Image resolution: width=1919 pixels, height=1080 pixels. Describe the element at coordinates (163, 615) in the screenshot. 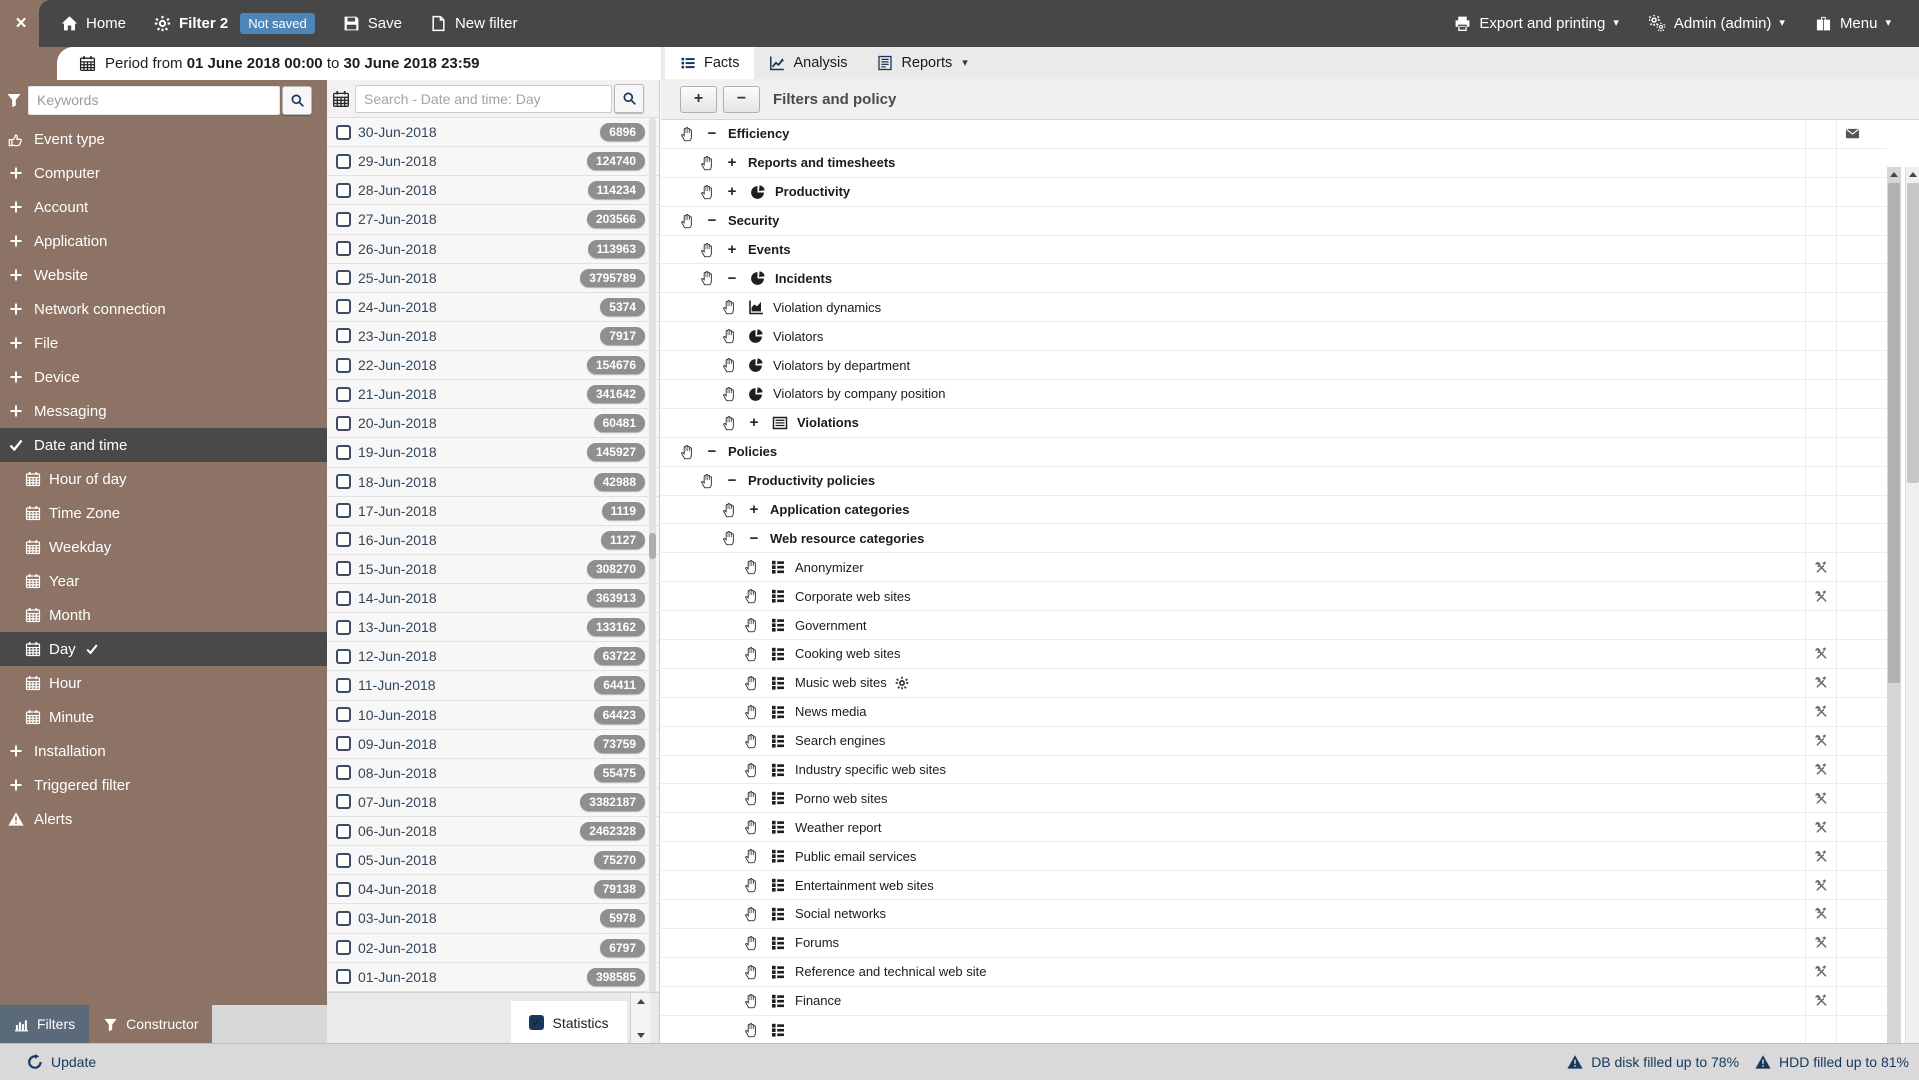

I see `sidebar-item: Month` at that location.